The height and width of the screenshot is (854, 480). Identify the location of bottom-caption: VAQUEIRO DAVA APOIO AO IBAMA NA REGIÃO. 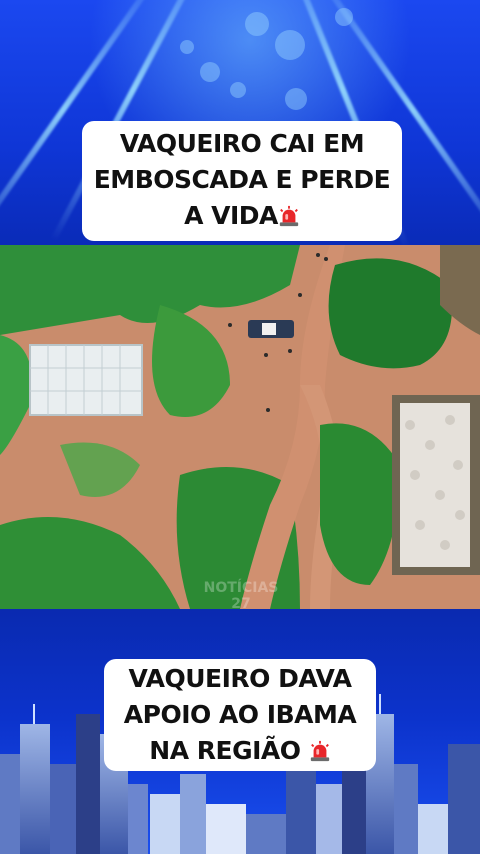
(240, 715).